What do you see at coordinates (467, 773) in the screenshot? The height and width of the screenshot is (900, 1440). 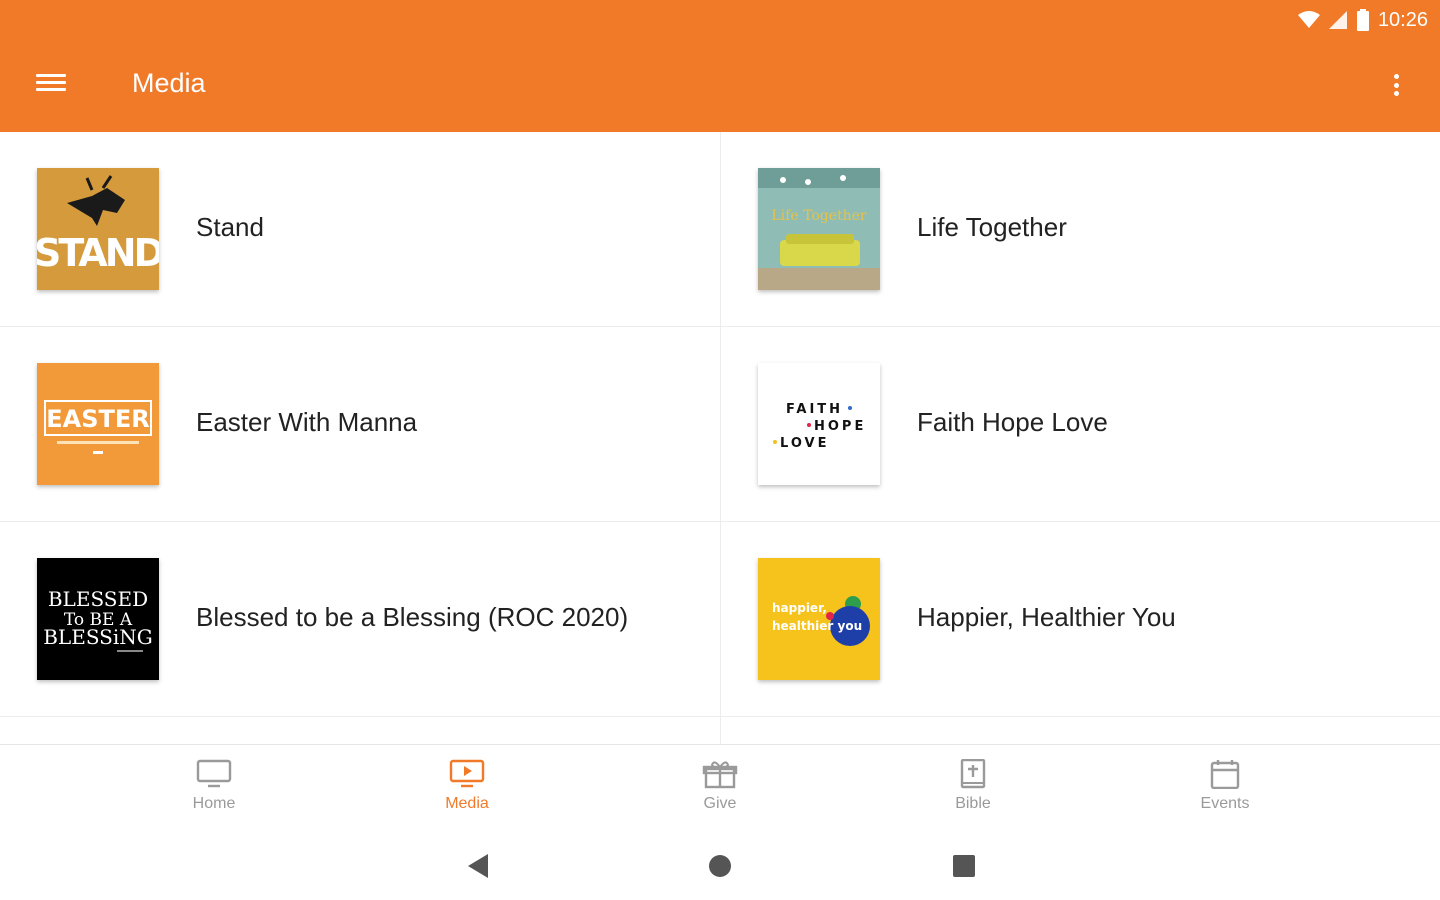 I see `play-screen-icon` at bounding box center [467, 773].